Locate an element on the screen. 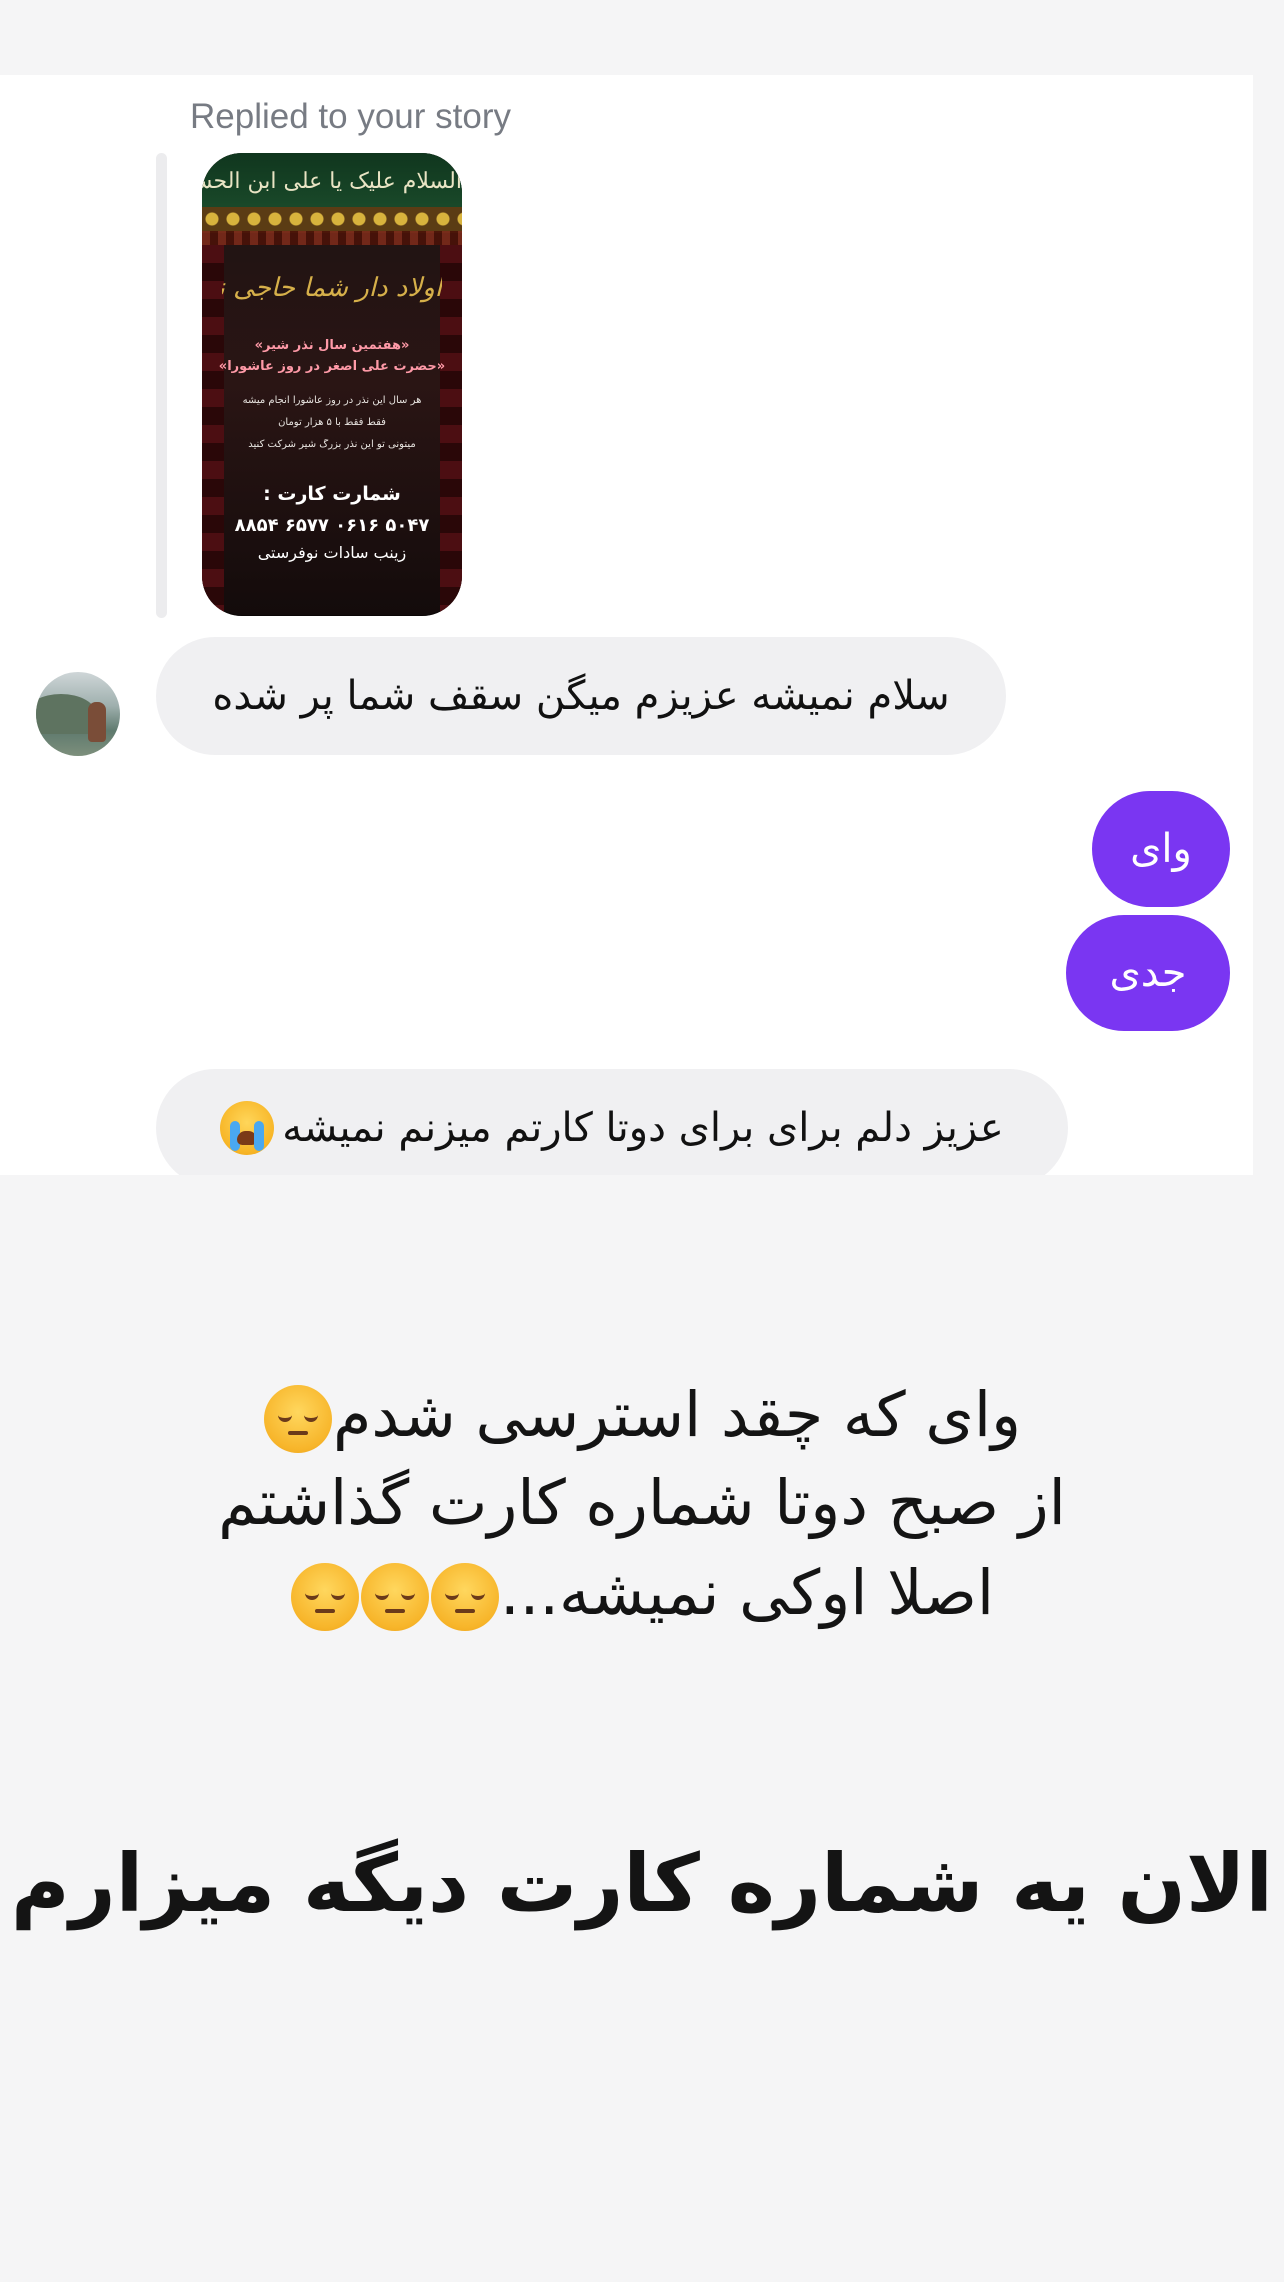  message-text: وای is located at coordinates (1161, 849).